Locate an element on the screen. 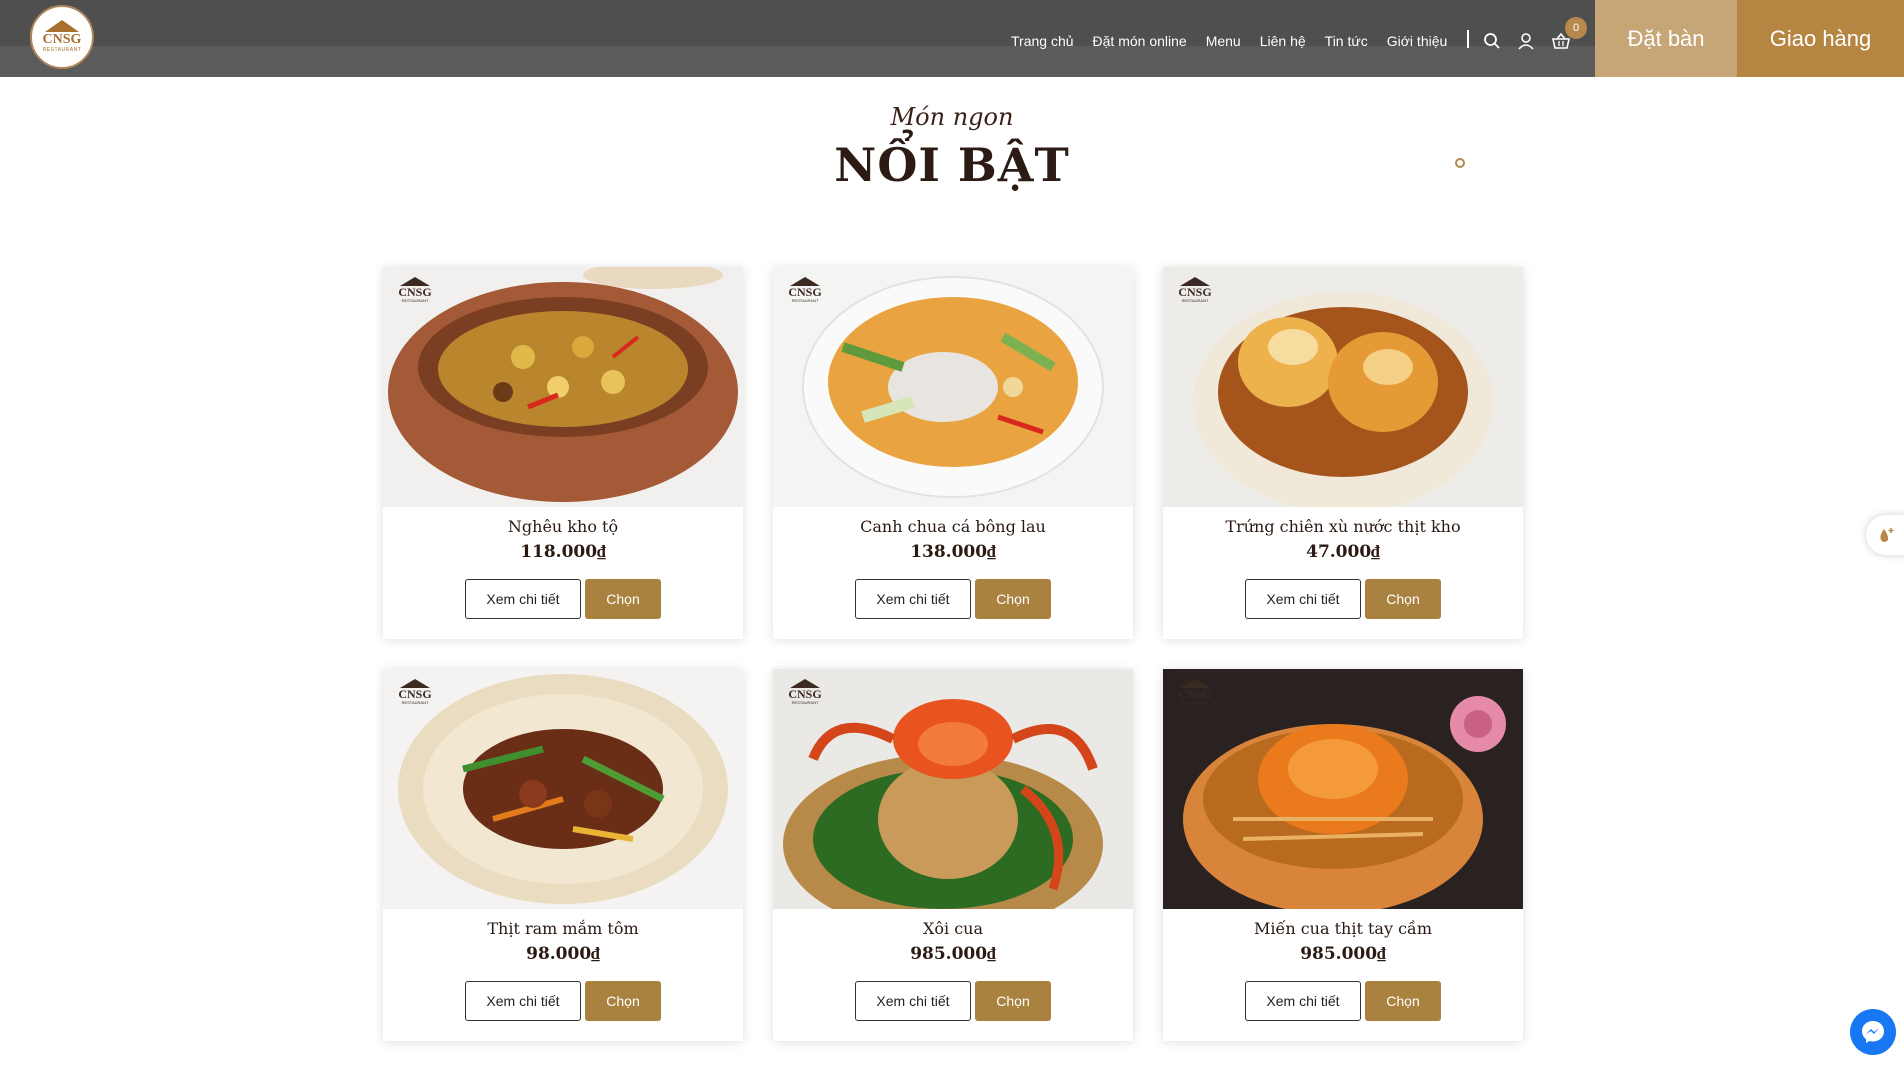  product-price: 47.000₫ is located at coordinates (1343, 552).